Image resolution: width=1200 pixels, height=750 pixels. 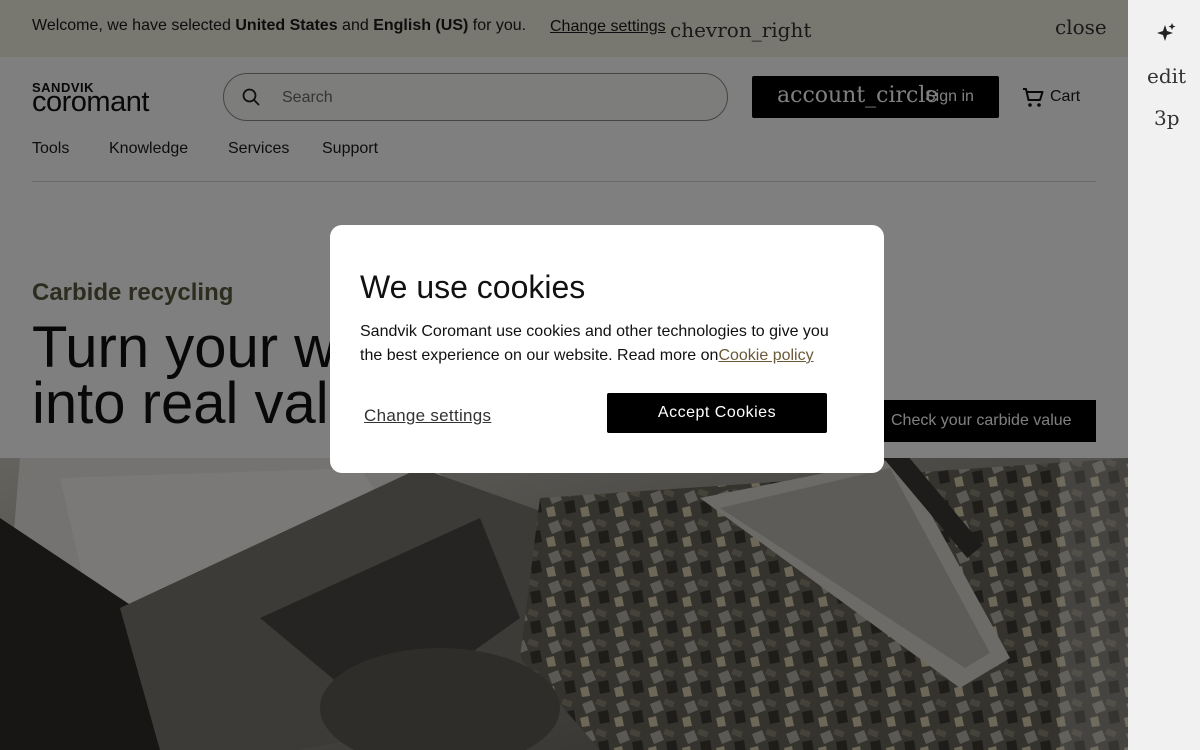 I want to click on accept-cookies-button: Accept Cookies, so click(x=717, y=413).